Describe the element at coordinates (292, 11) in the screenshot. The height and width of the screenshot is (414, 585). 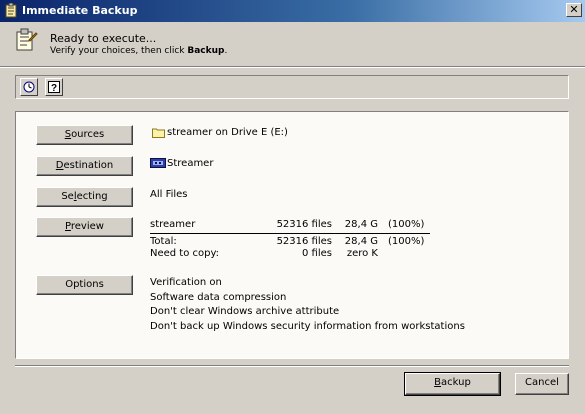
I see `title-bar: Immediate Backup ✕` at that location.